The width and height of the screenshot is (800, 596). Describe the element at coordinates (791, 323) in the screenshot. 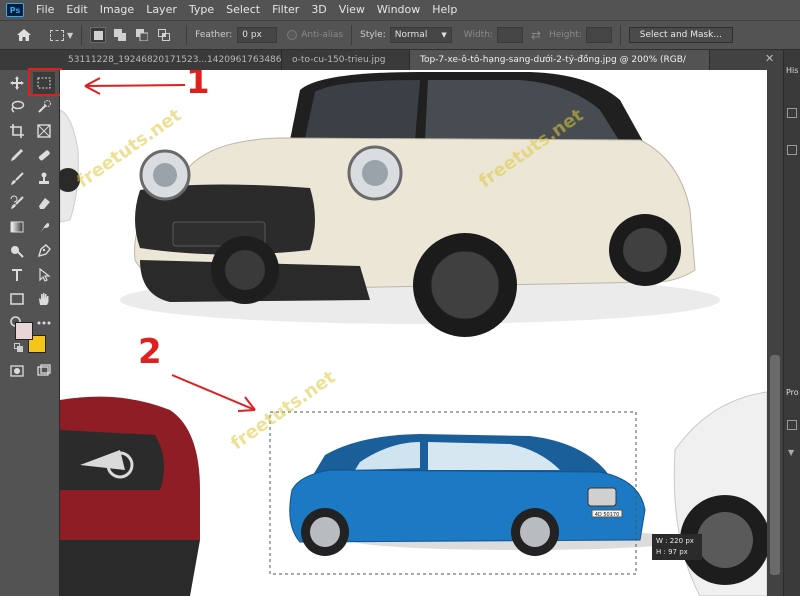

I see `right-panel-dock: His Pro ▼` at that location.